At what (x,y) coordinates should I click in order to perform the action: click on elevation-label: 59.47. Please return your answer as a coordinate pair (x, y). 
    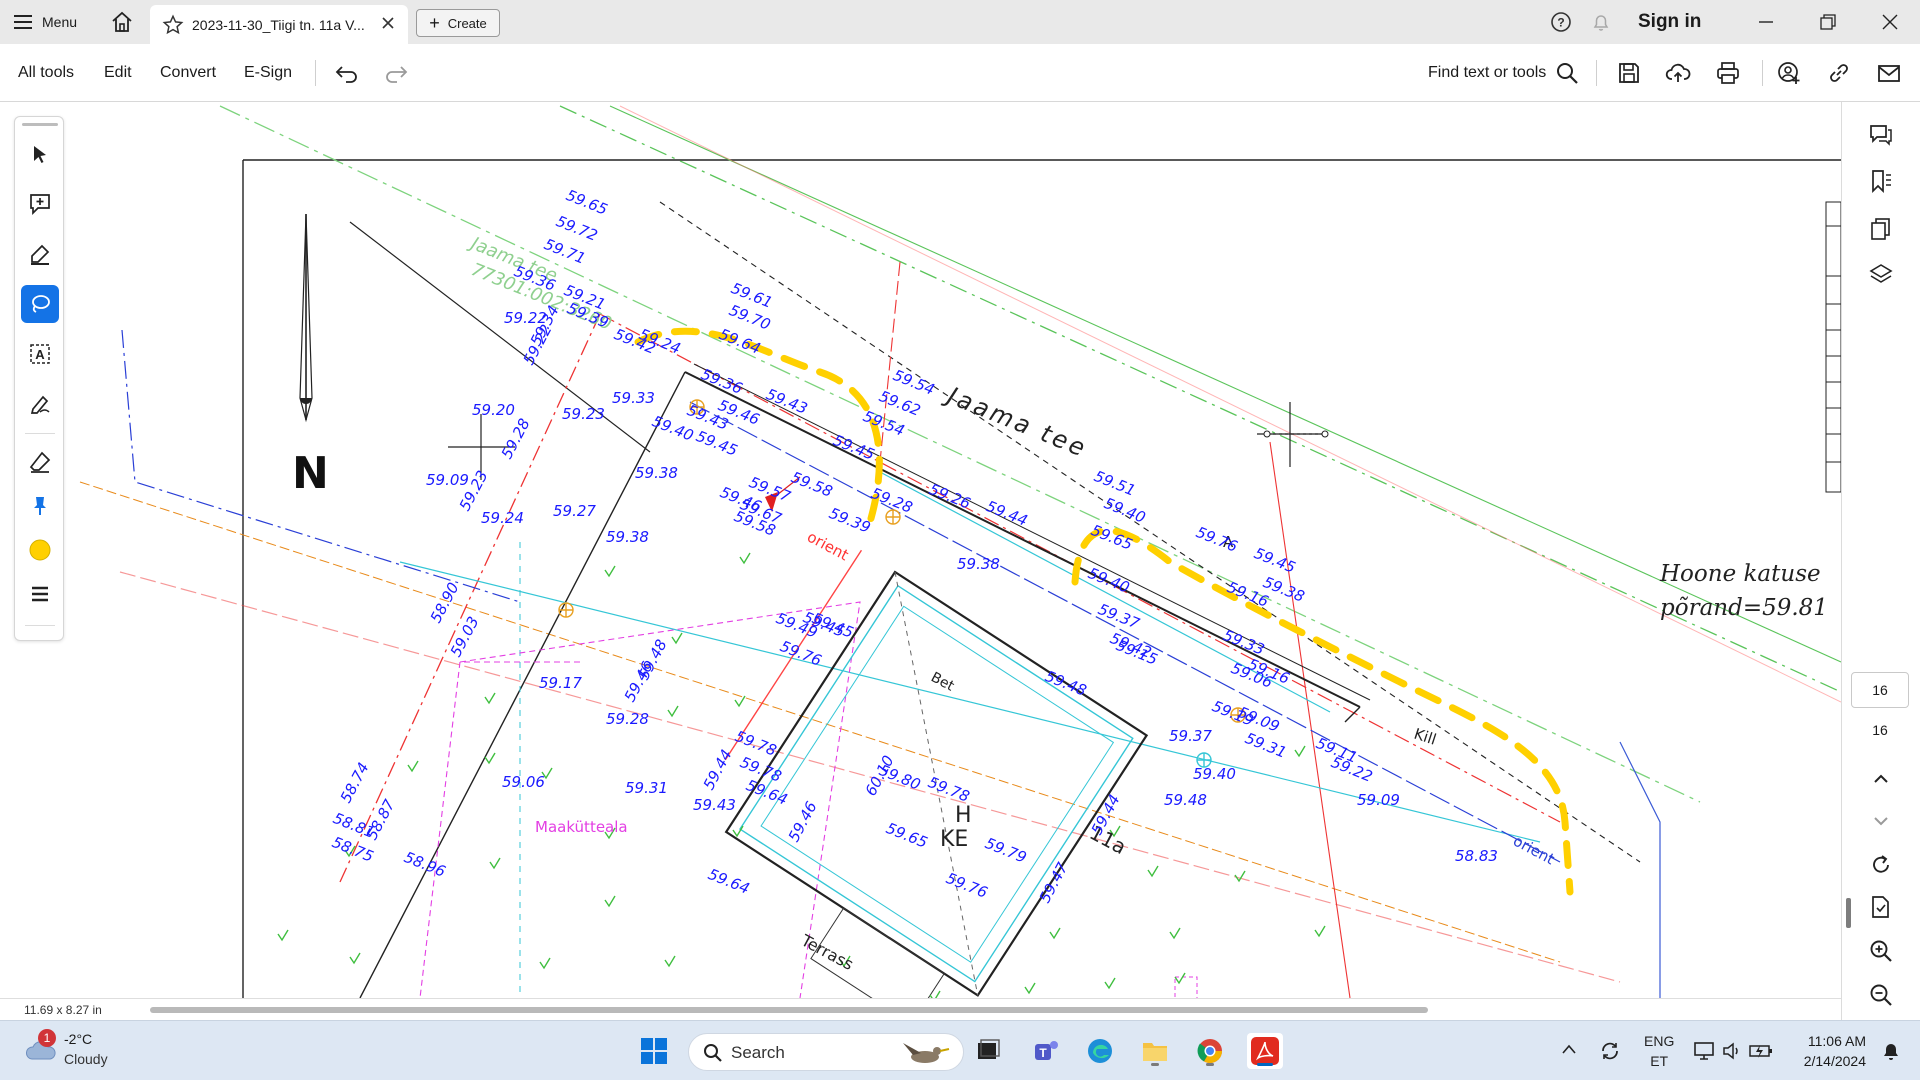
    Looking at the image, I should click on (1054, 882).